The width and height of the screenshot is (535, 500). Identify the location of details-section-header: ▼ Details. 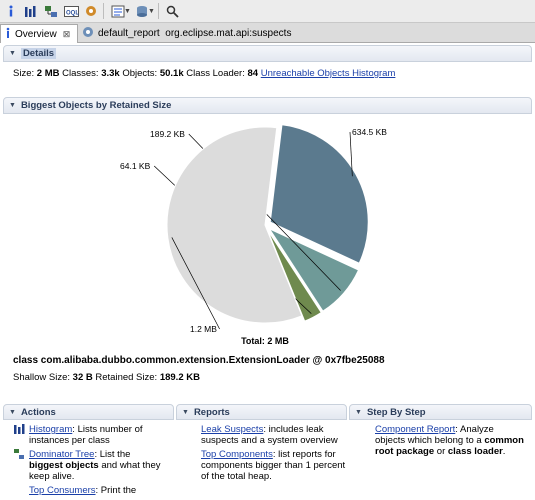
(267, 53).